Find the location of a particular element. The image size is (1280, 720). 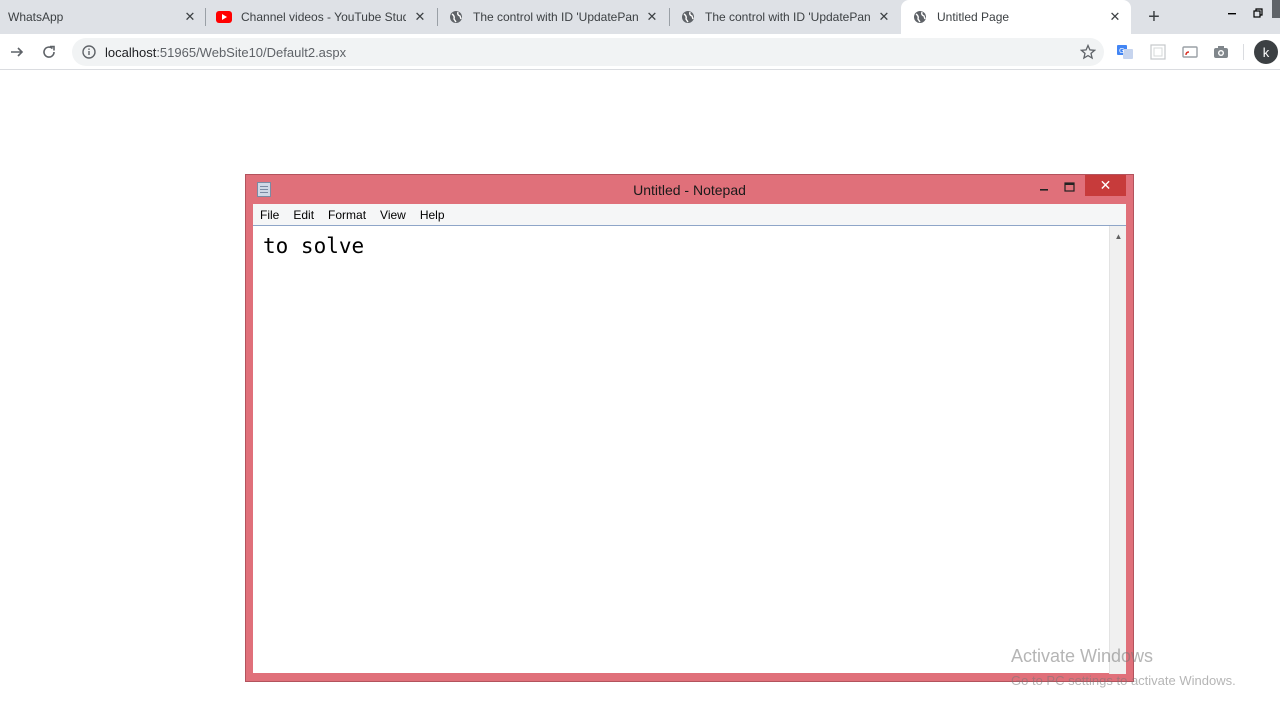

notepad-maximize-button is located at coordinates (1069, 187).